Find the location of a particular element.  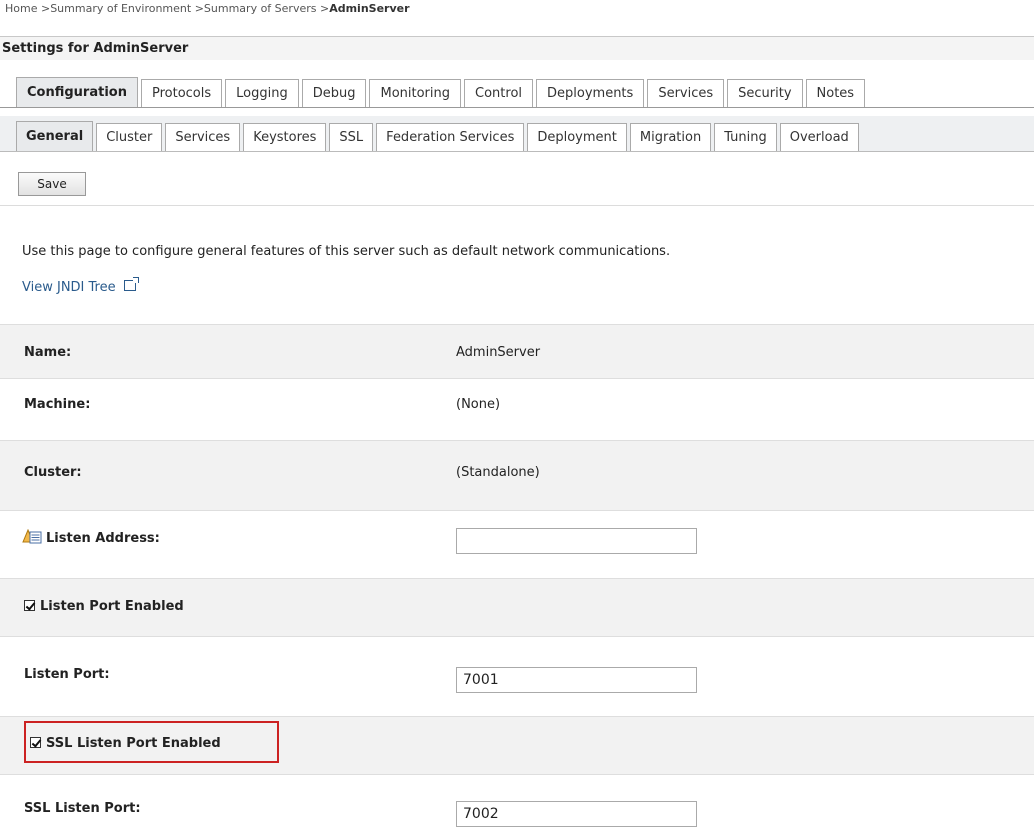

name-label: Name: is located at coordinates (48, 352).